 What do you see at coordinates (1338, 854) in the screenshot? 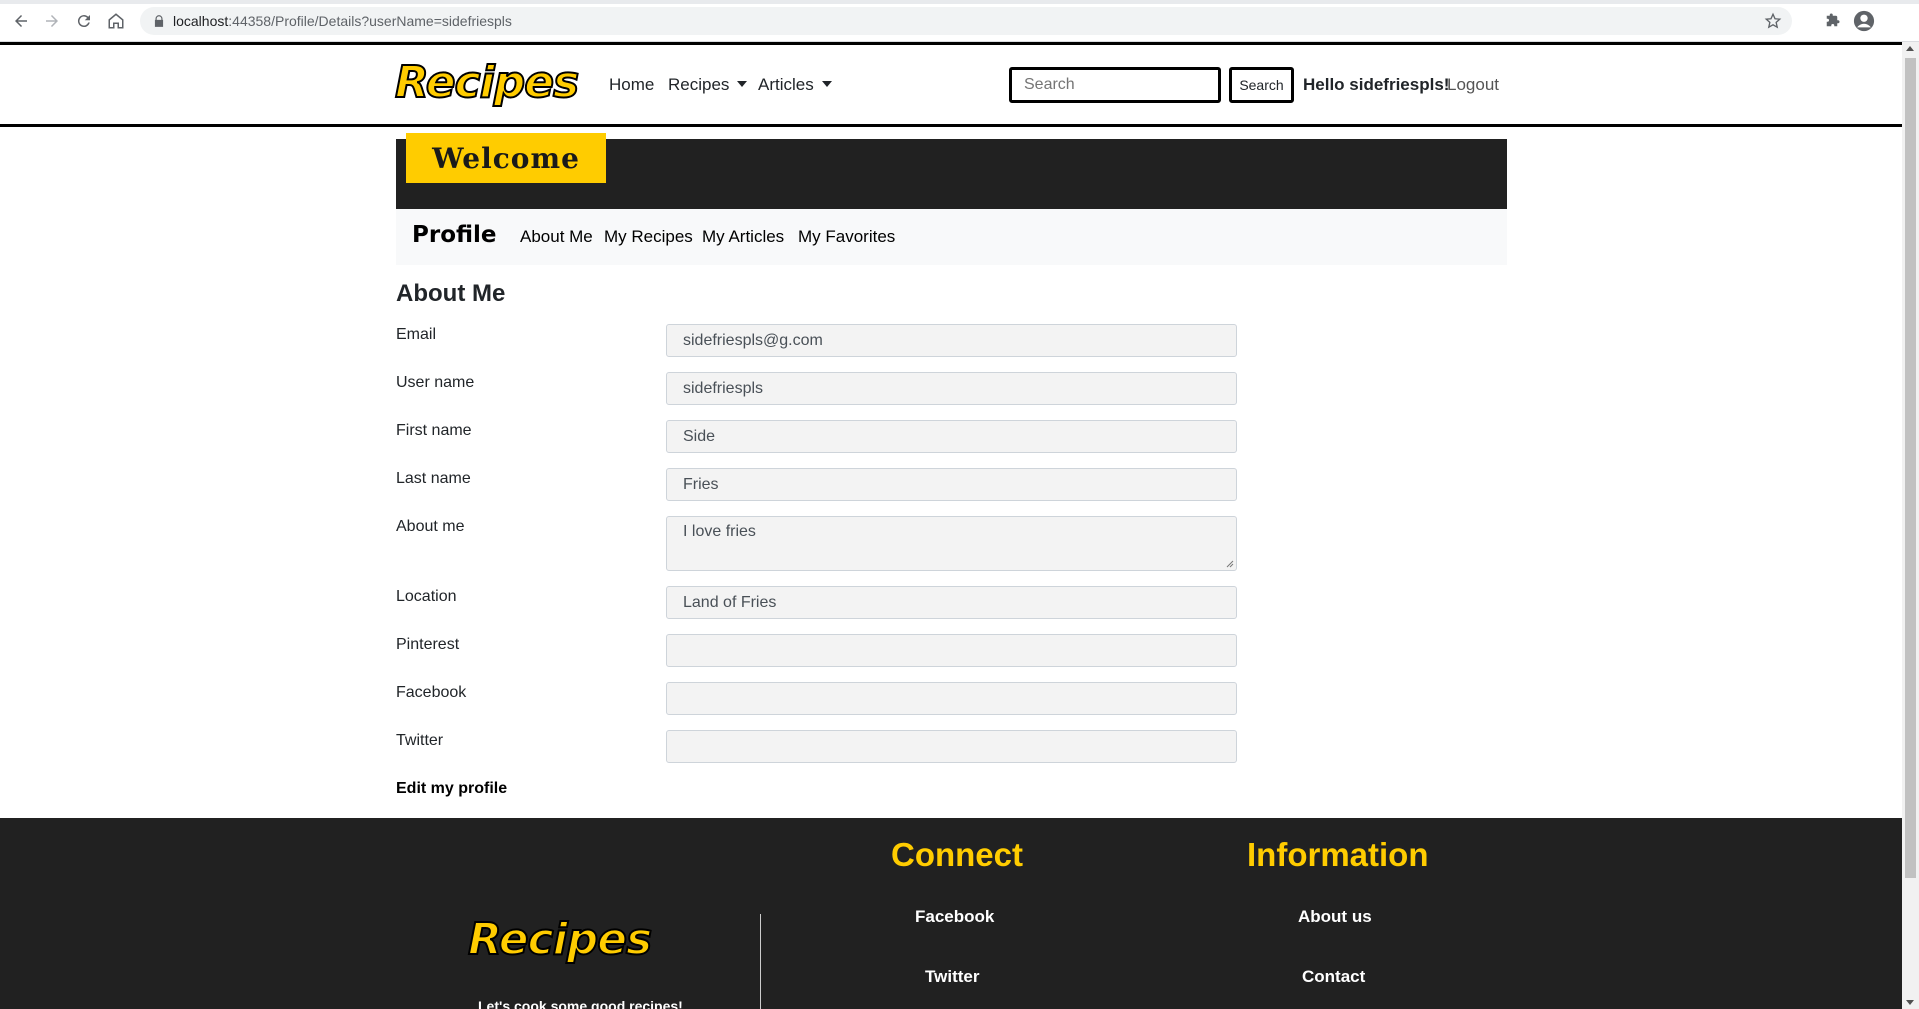
I see `footer-information-heading: Information` at bounding box center [1338, 854].